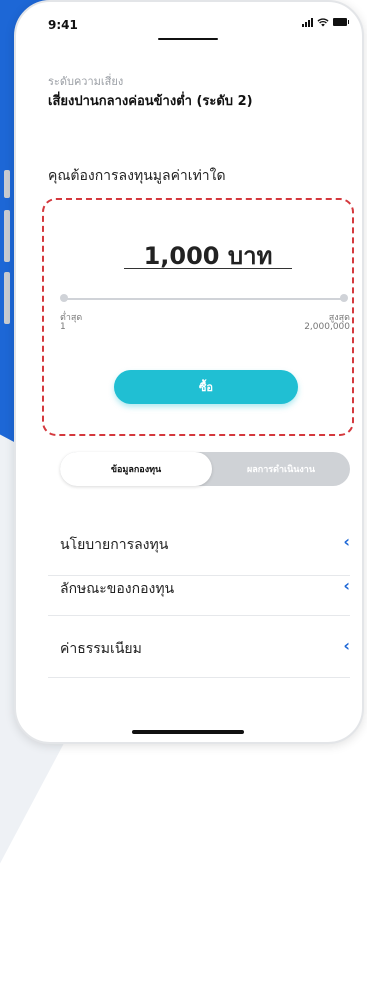  Describe the element at coordinates (323, 22) in the screenshot. I see `wifi-icon` at that location.